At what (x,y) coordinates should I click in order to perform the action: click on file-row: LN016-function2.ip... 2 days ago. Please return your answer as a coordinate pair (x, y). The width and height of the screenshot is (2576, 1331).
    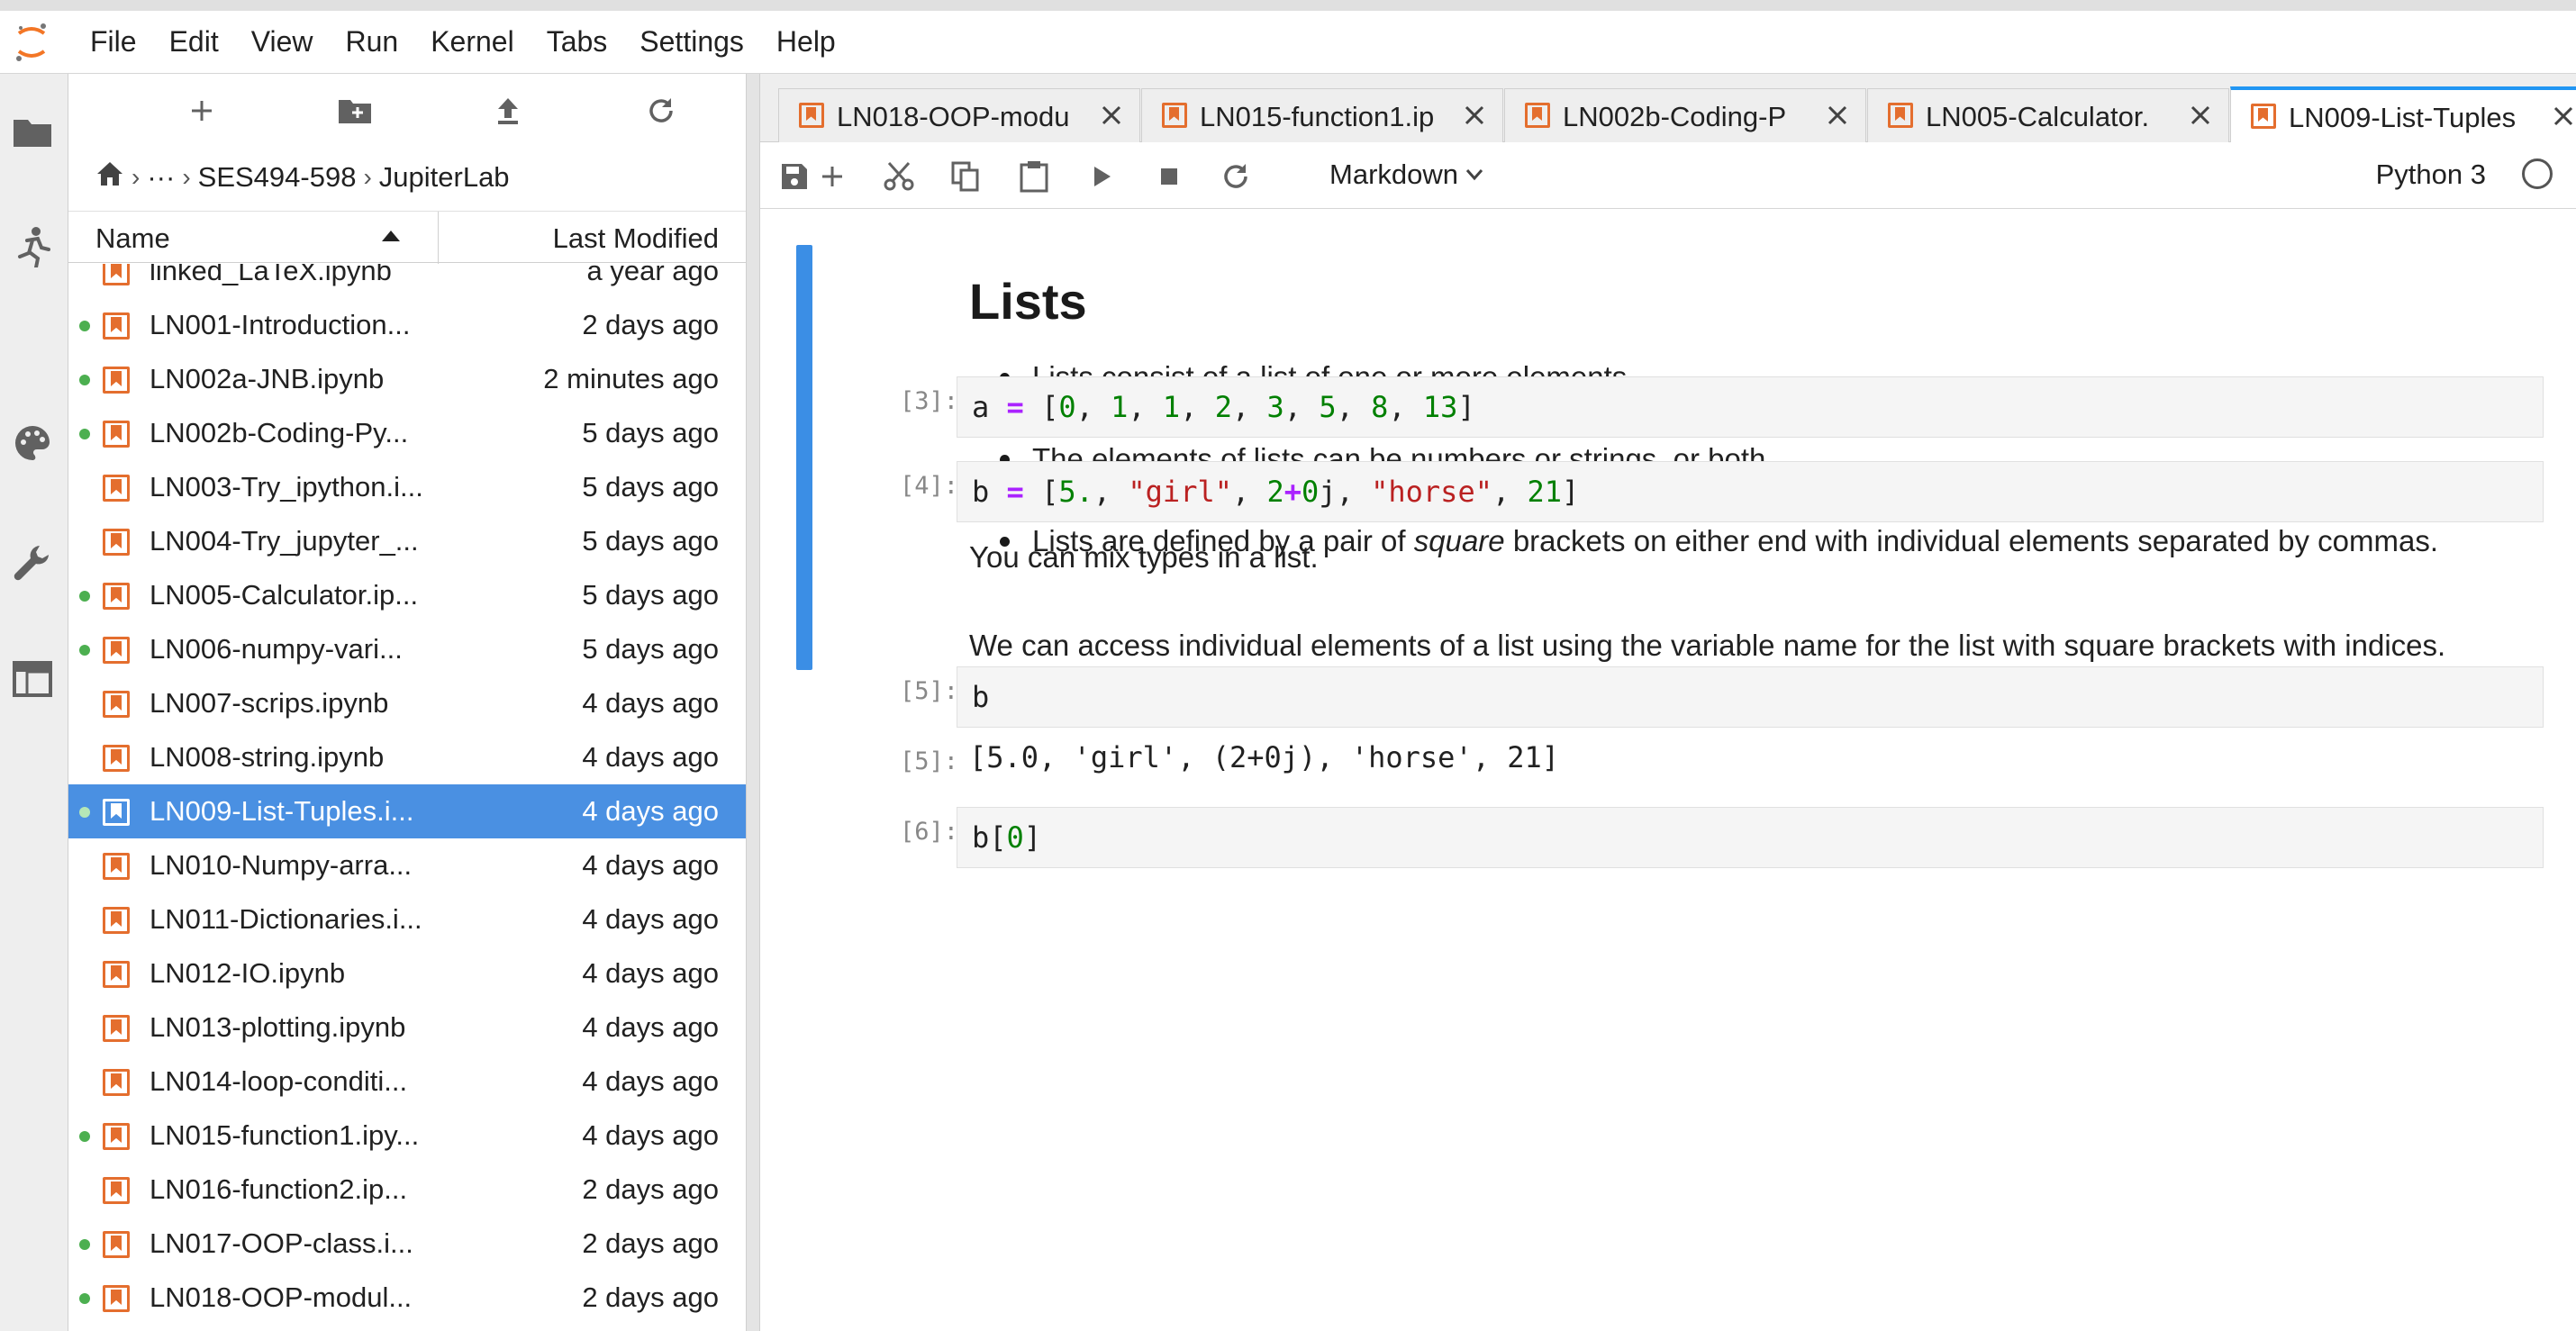
    Looking at the image, I should click on (407, 1190).